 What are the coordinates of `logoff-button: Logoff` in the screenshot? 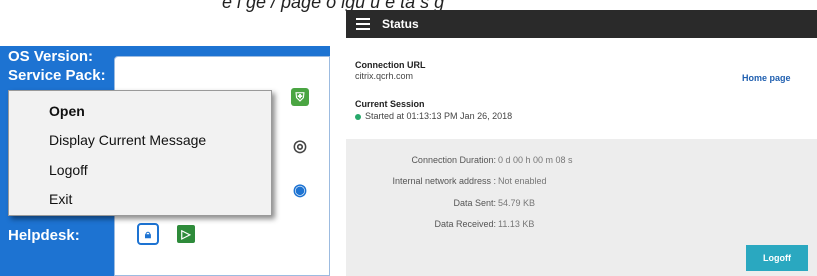 It's located at (777, 258).